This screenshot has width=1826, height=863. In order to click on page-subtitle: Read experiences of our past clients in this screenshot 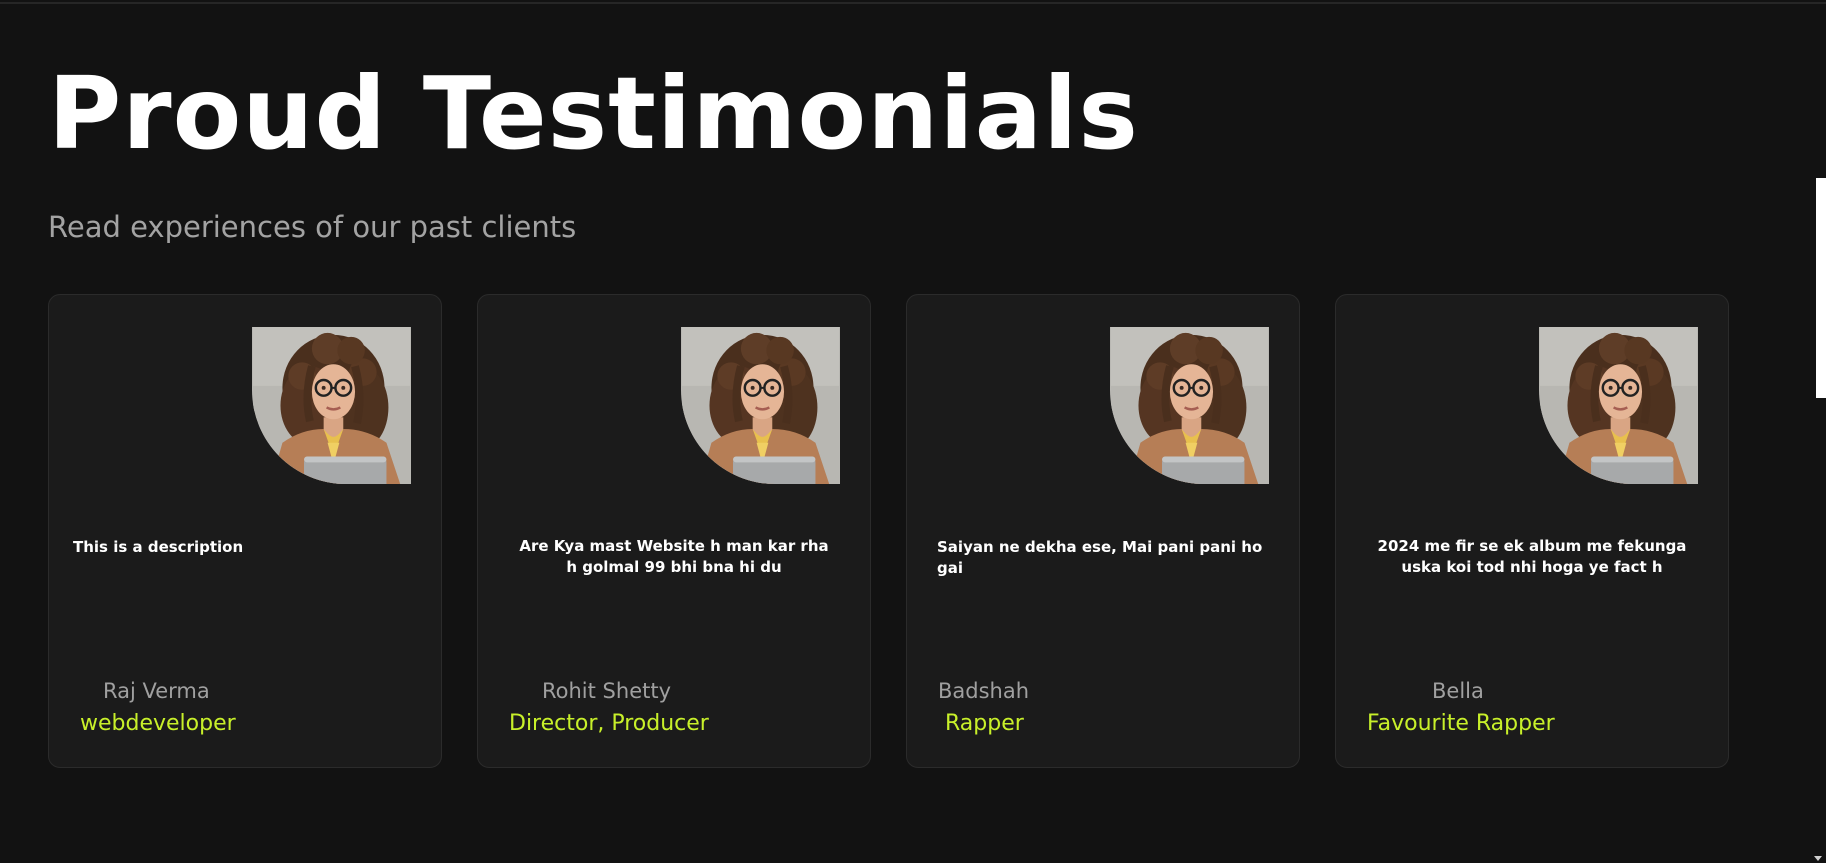, I will do `click(312, 227)`.